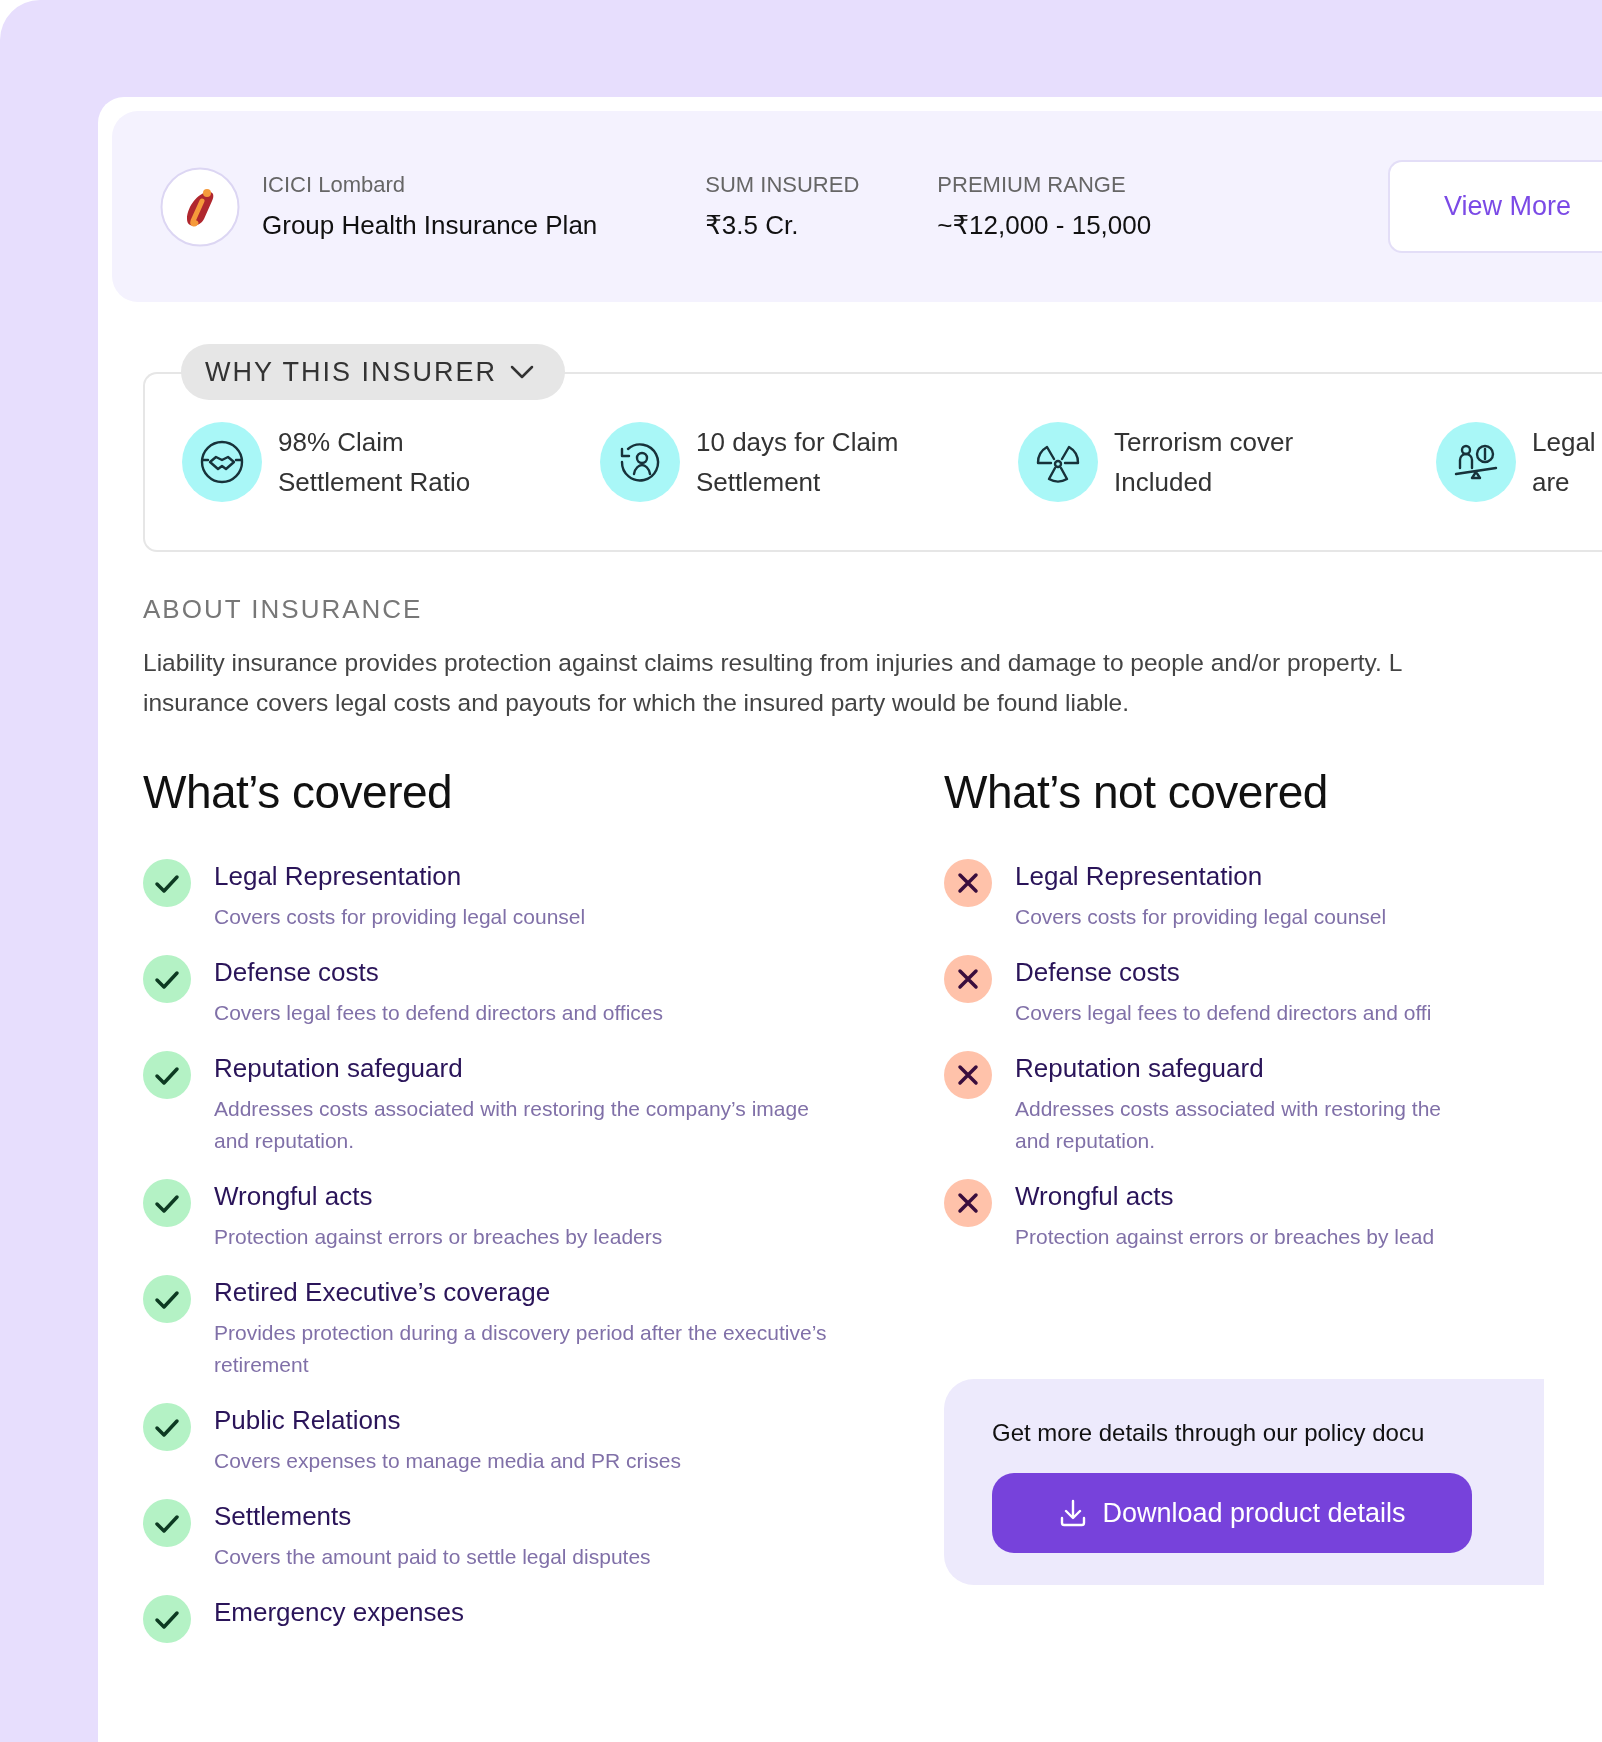  What do you see at coordinates (438, 1237) in the screenshot?
I see `item-description: Protection against errors or breaches by leaders` at bounding box center [438, 1237].